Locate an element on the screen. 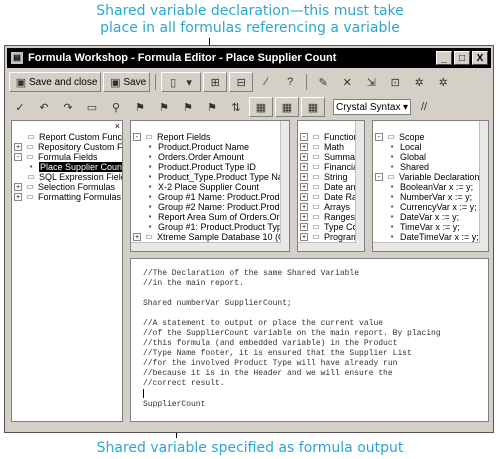  check-icon: ✓ is located at coordinates (20, 107).